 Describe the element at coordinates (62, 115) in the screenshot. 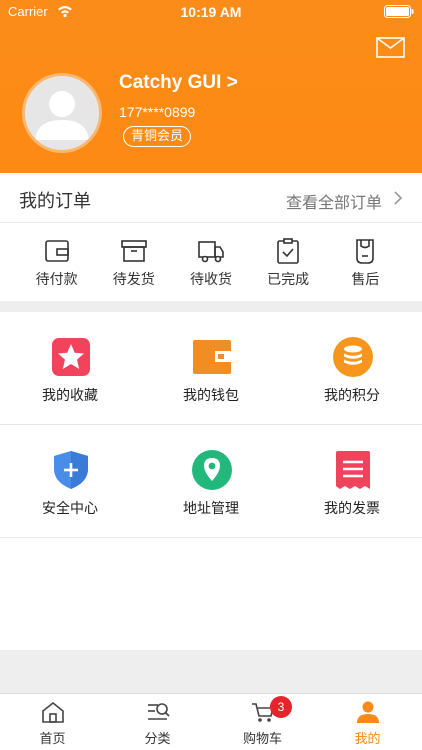

I see `default-avatar-icon` at that location.